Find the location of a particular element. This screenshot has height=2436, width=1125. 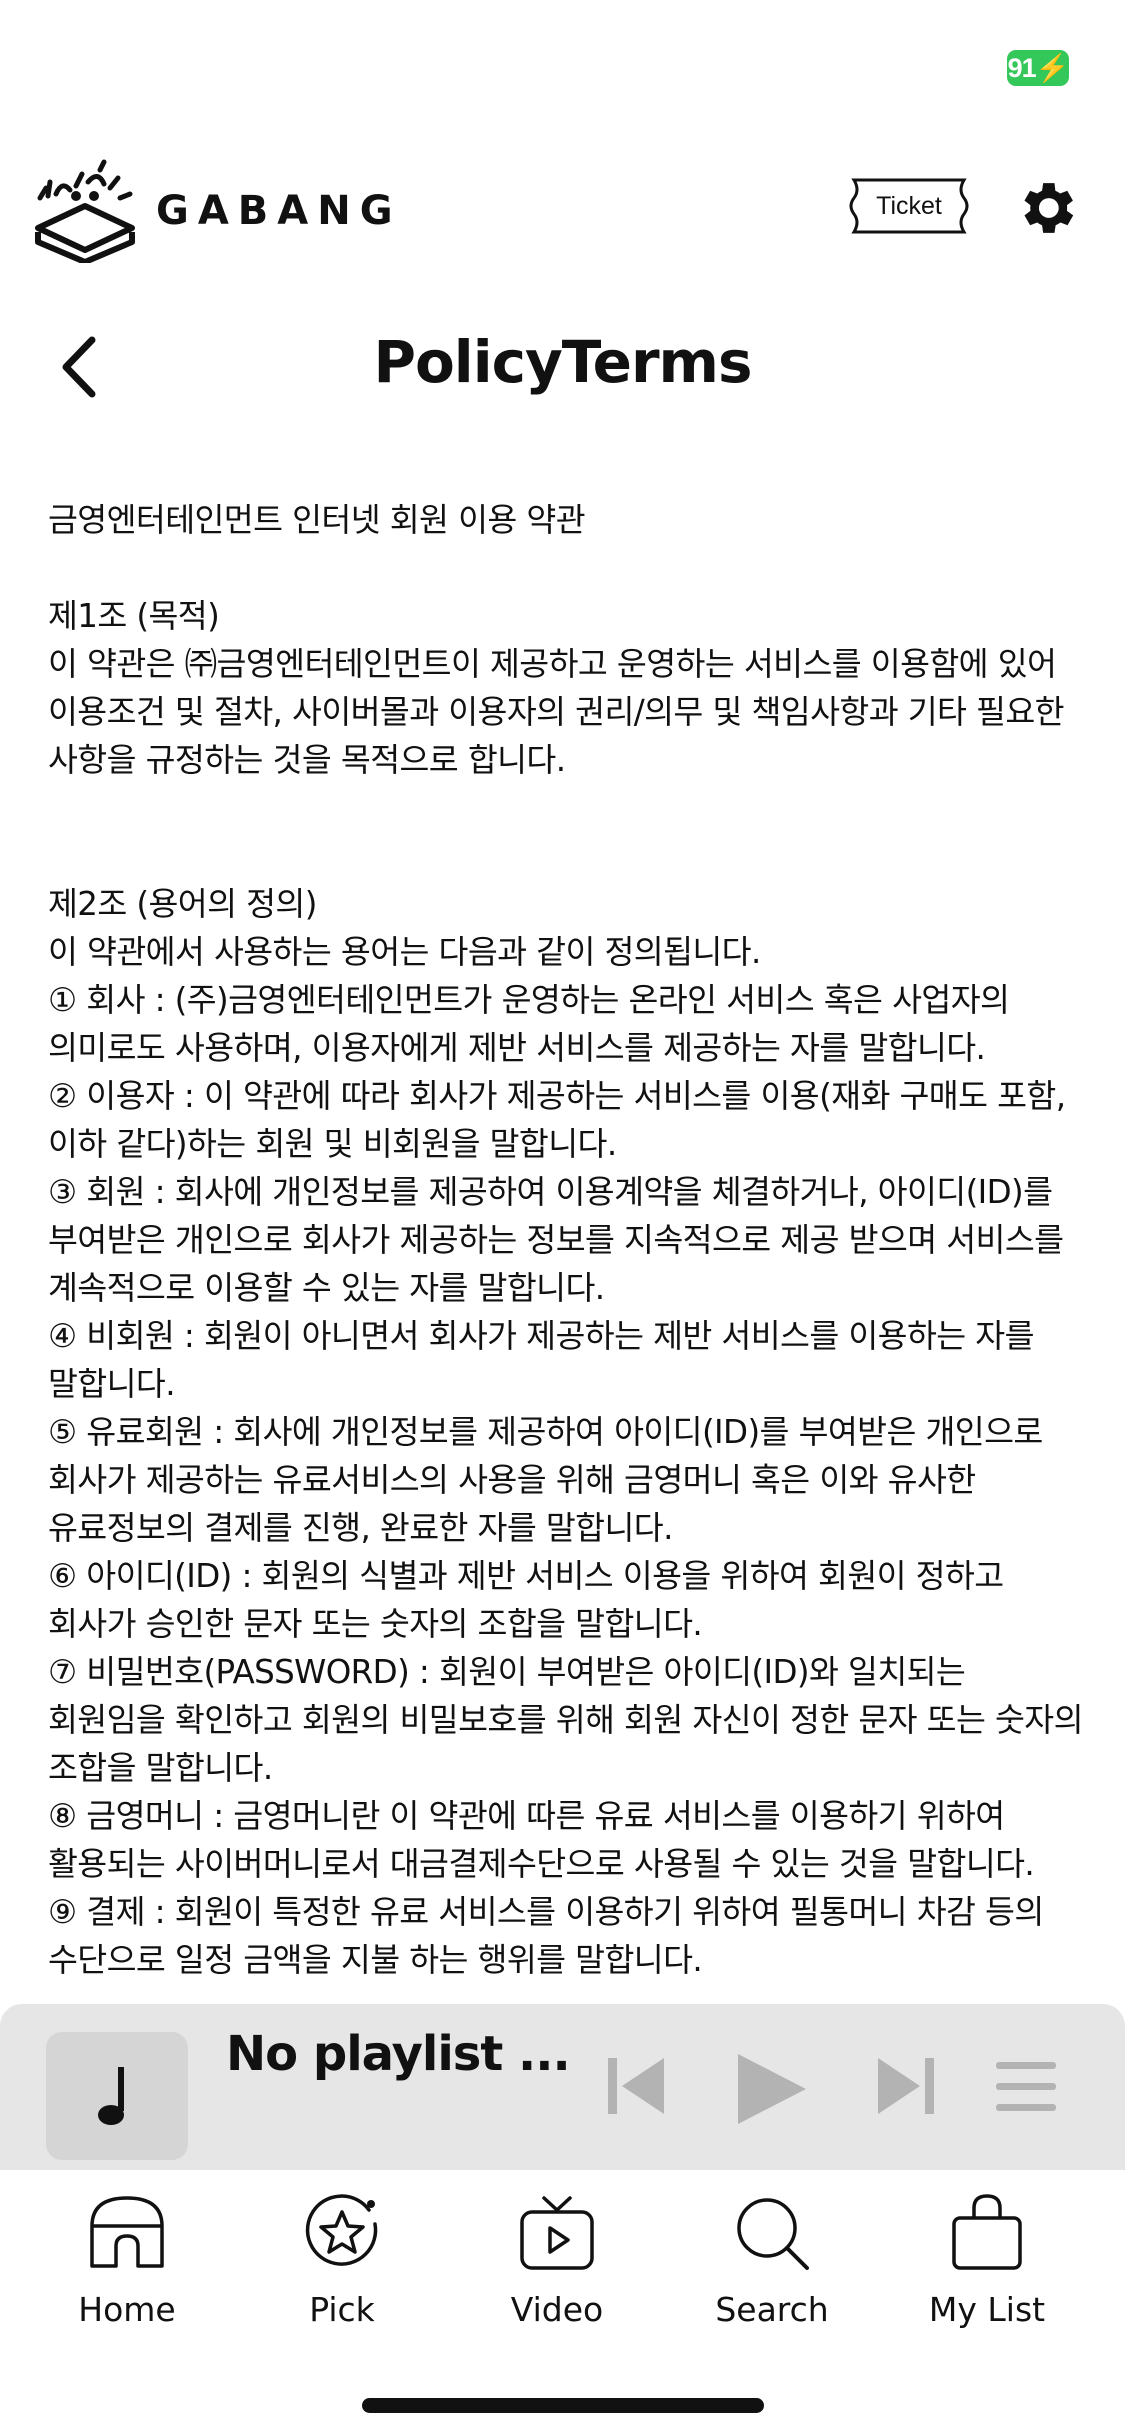

music-note-icon is located at coordinates (111, 2096).